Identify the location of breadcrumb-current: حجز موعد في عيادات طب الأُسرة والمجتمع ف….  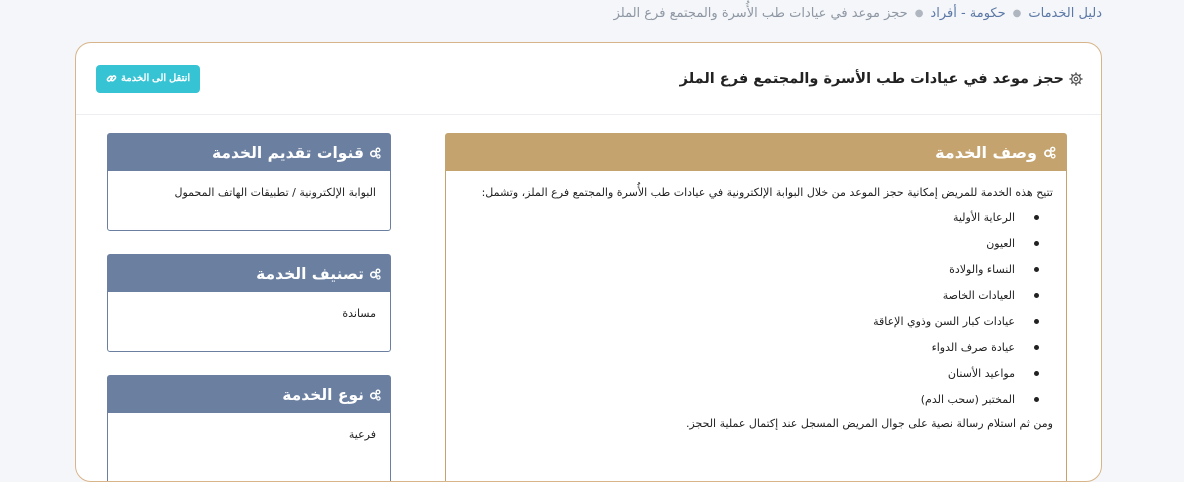
(760, 13).